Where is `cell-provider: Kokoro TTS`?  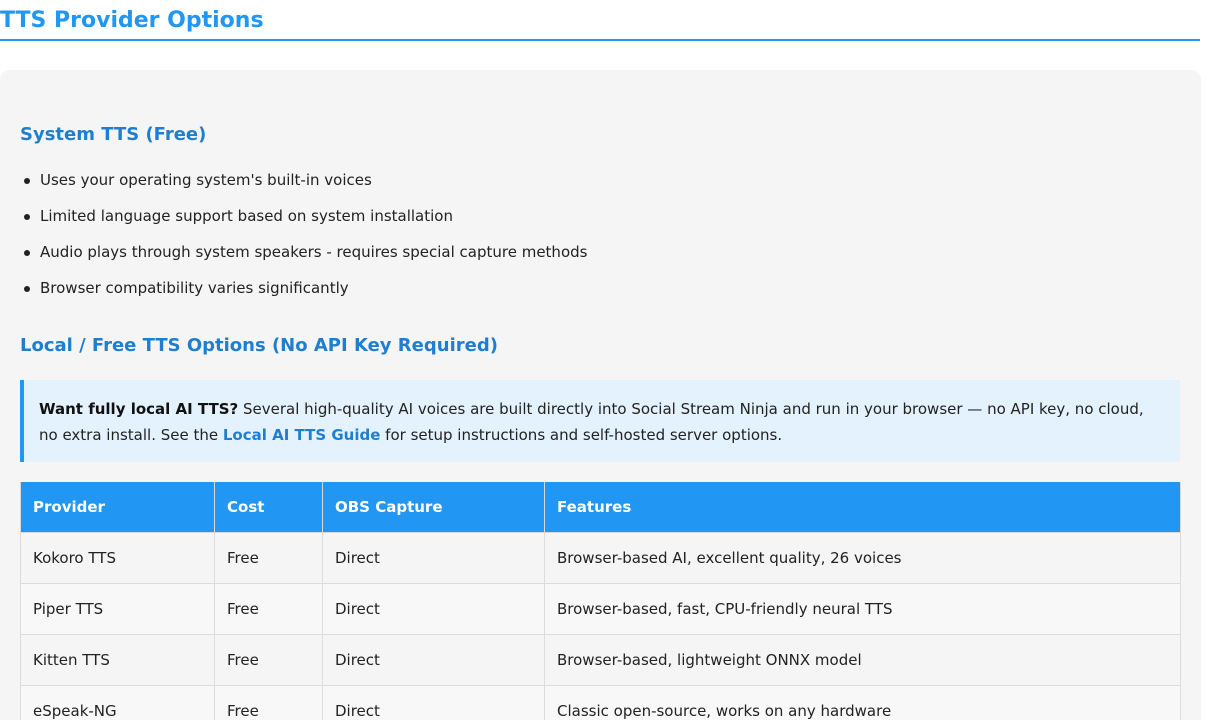 cell-provider: Kokoro TTS is located at coordinates (117, 558).